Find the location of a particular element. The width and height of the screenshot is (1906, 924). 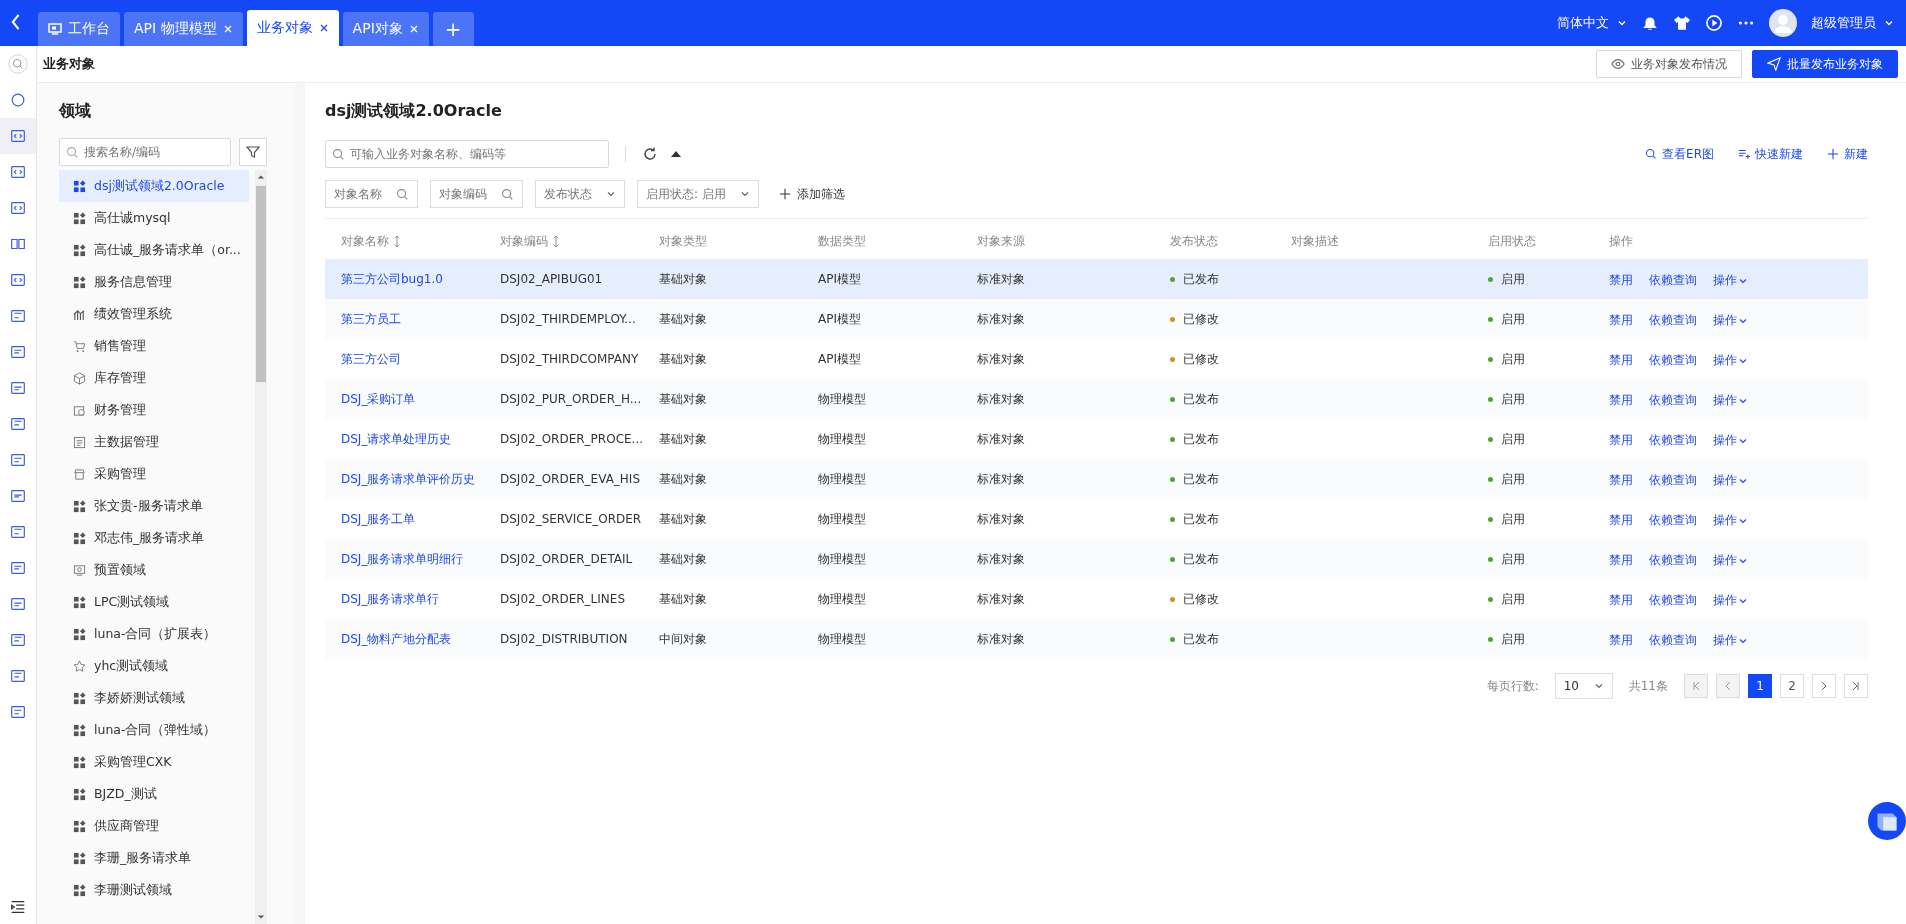

scroll-down-icon is located at coordinates (261, 917).